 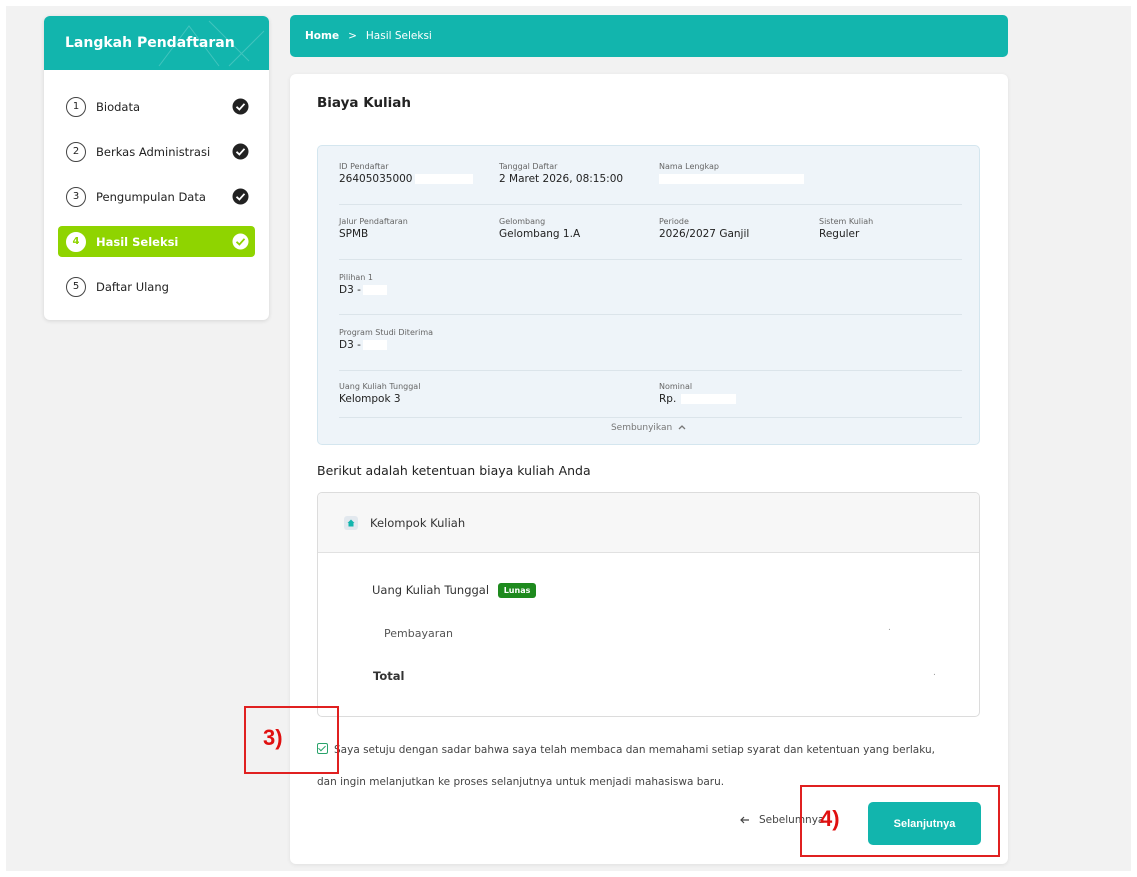 I want to click on field-sistem-kuliah: Sistem Kuliah Reguler, so click(x=846, y=228).